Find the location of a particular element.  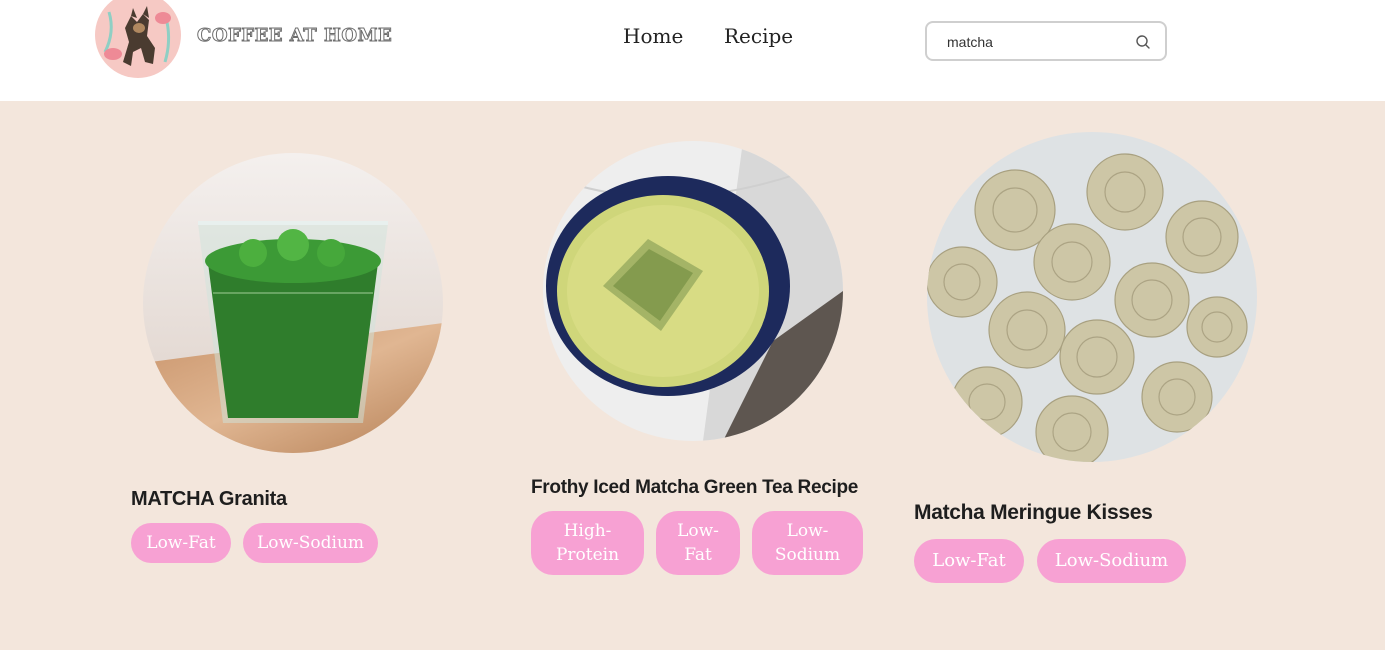

tag-high-protein: High-Protein is located at coordinates (587, 543).